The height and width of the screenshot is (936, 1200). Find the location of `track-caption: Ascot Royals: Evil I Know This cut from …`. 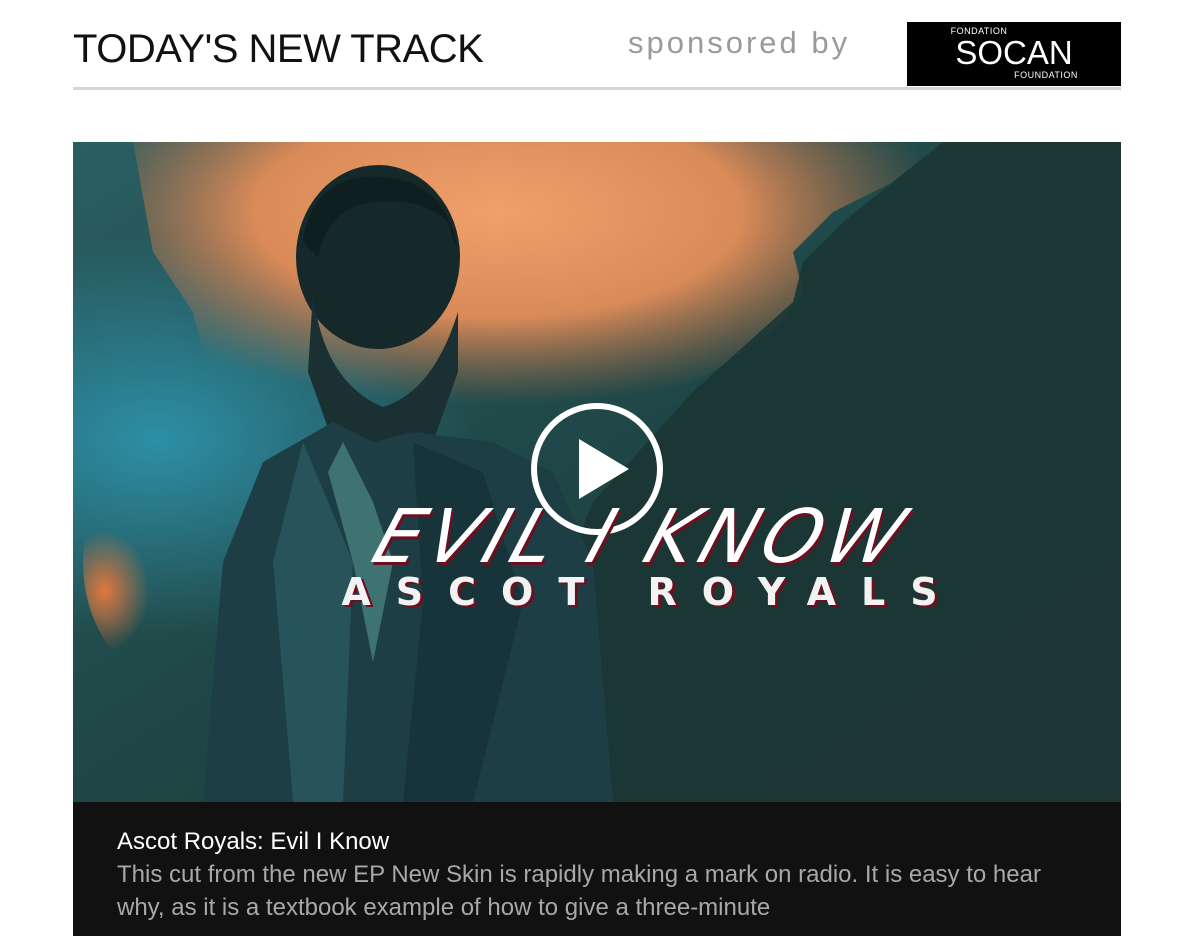

track-caption: Ascot Royals: Evil I Know This cut from … is located at coordinates (597, 869).